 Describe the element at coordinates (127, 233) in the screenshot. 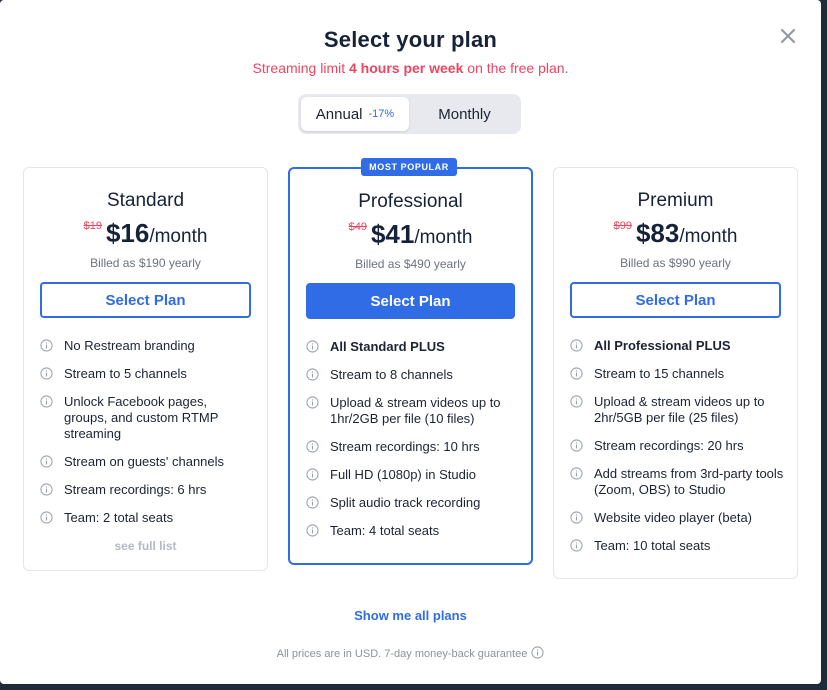

I see `price: $16` at that location.